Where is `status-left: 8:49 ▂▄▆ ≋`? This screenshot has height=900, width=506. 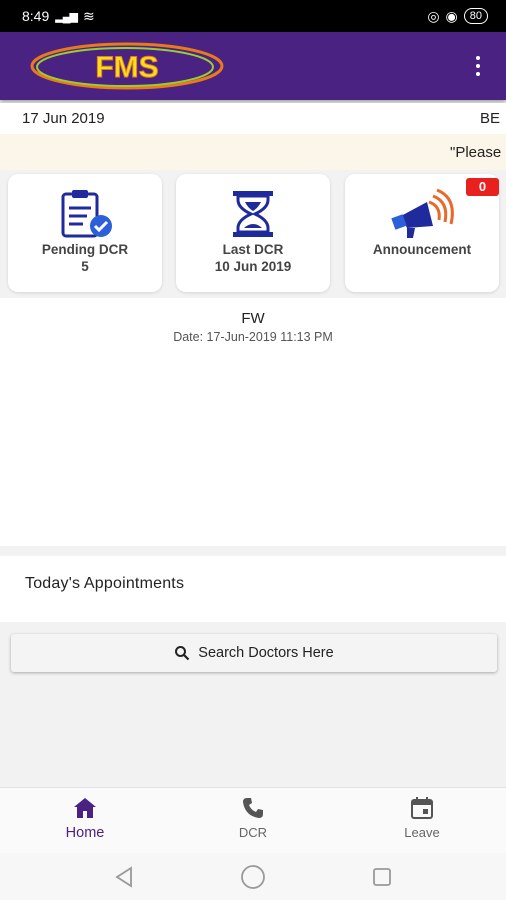 status-left: 8:49 ▂▄▆ ≋ is located at coordinates (58, 16).